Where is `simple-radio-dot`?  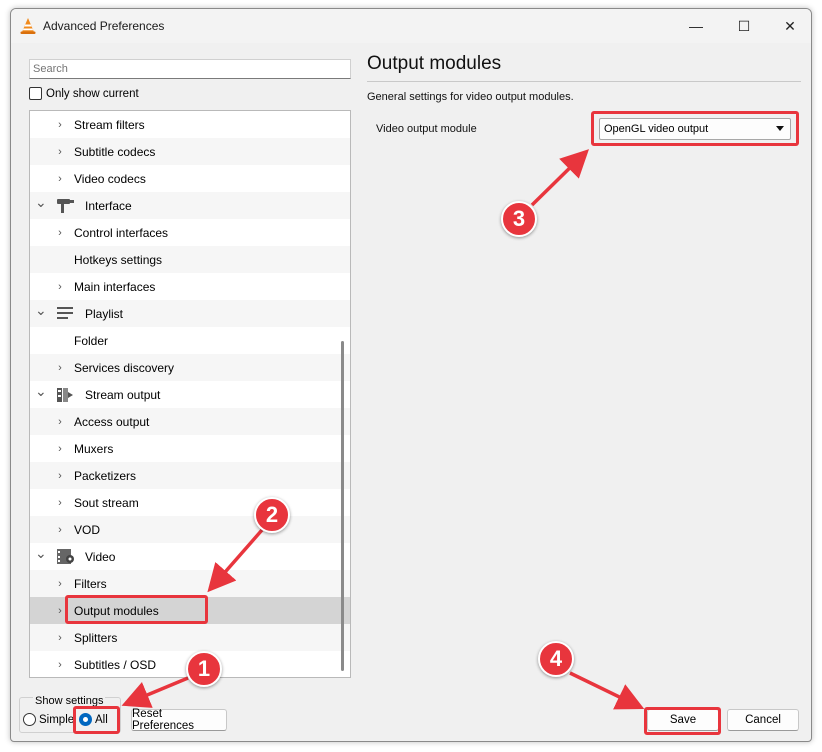 simple-radio-dot is located at coordinates (29, 719).